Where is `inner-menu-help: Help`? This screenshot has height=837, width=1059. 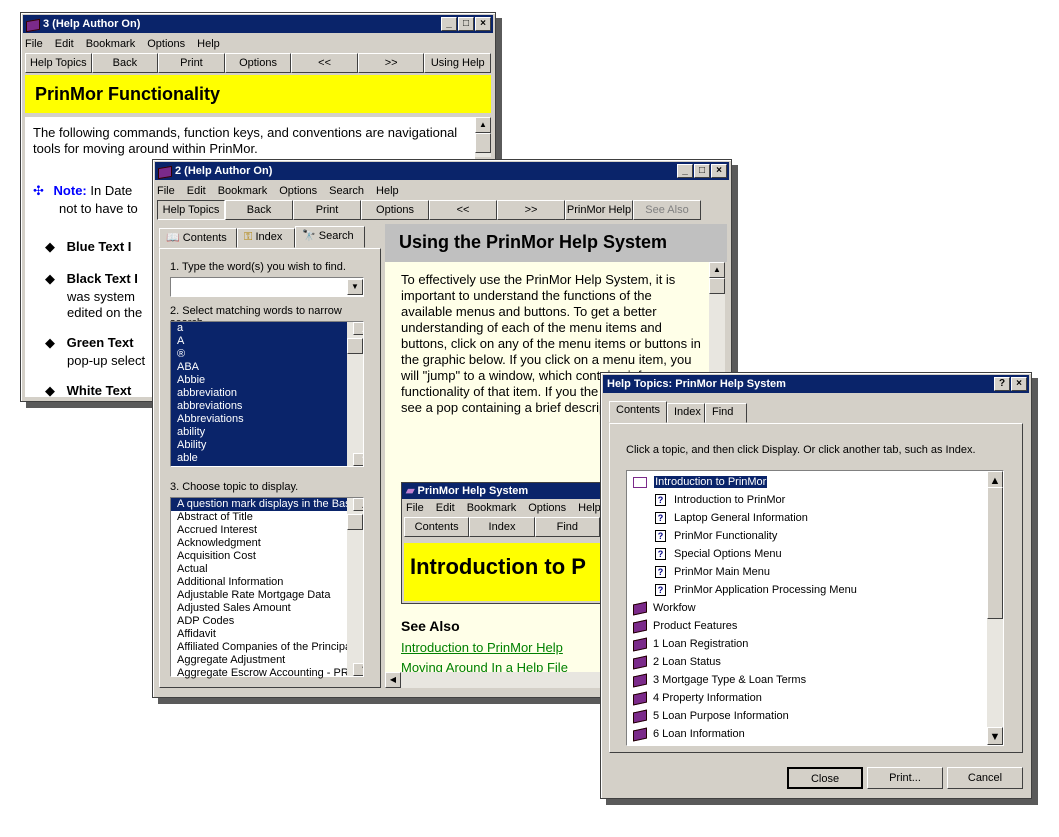 inner-menu-help: Help is located at coordinates (589, 508).